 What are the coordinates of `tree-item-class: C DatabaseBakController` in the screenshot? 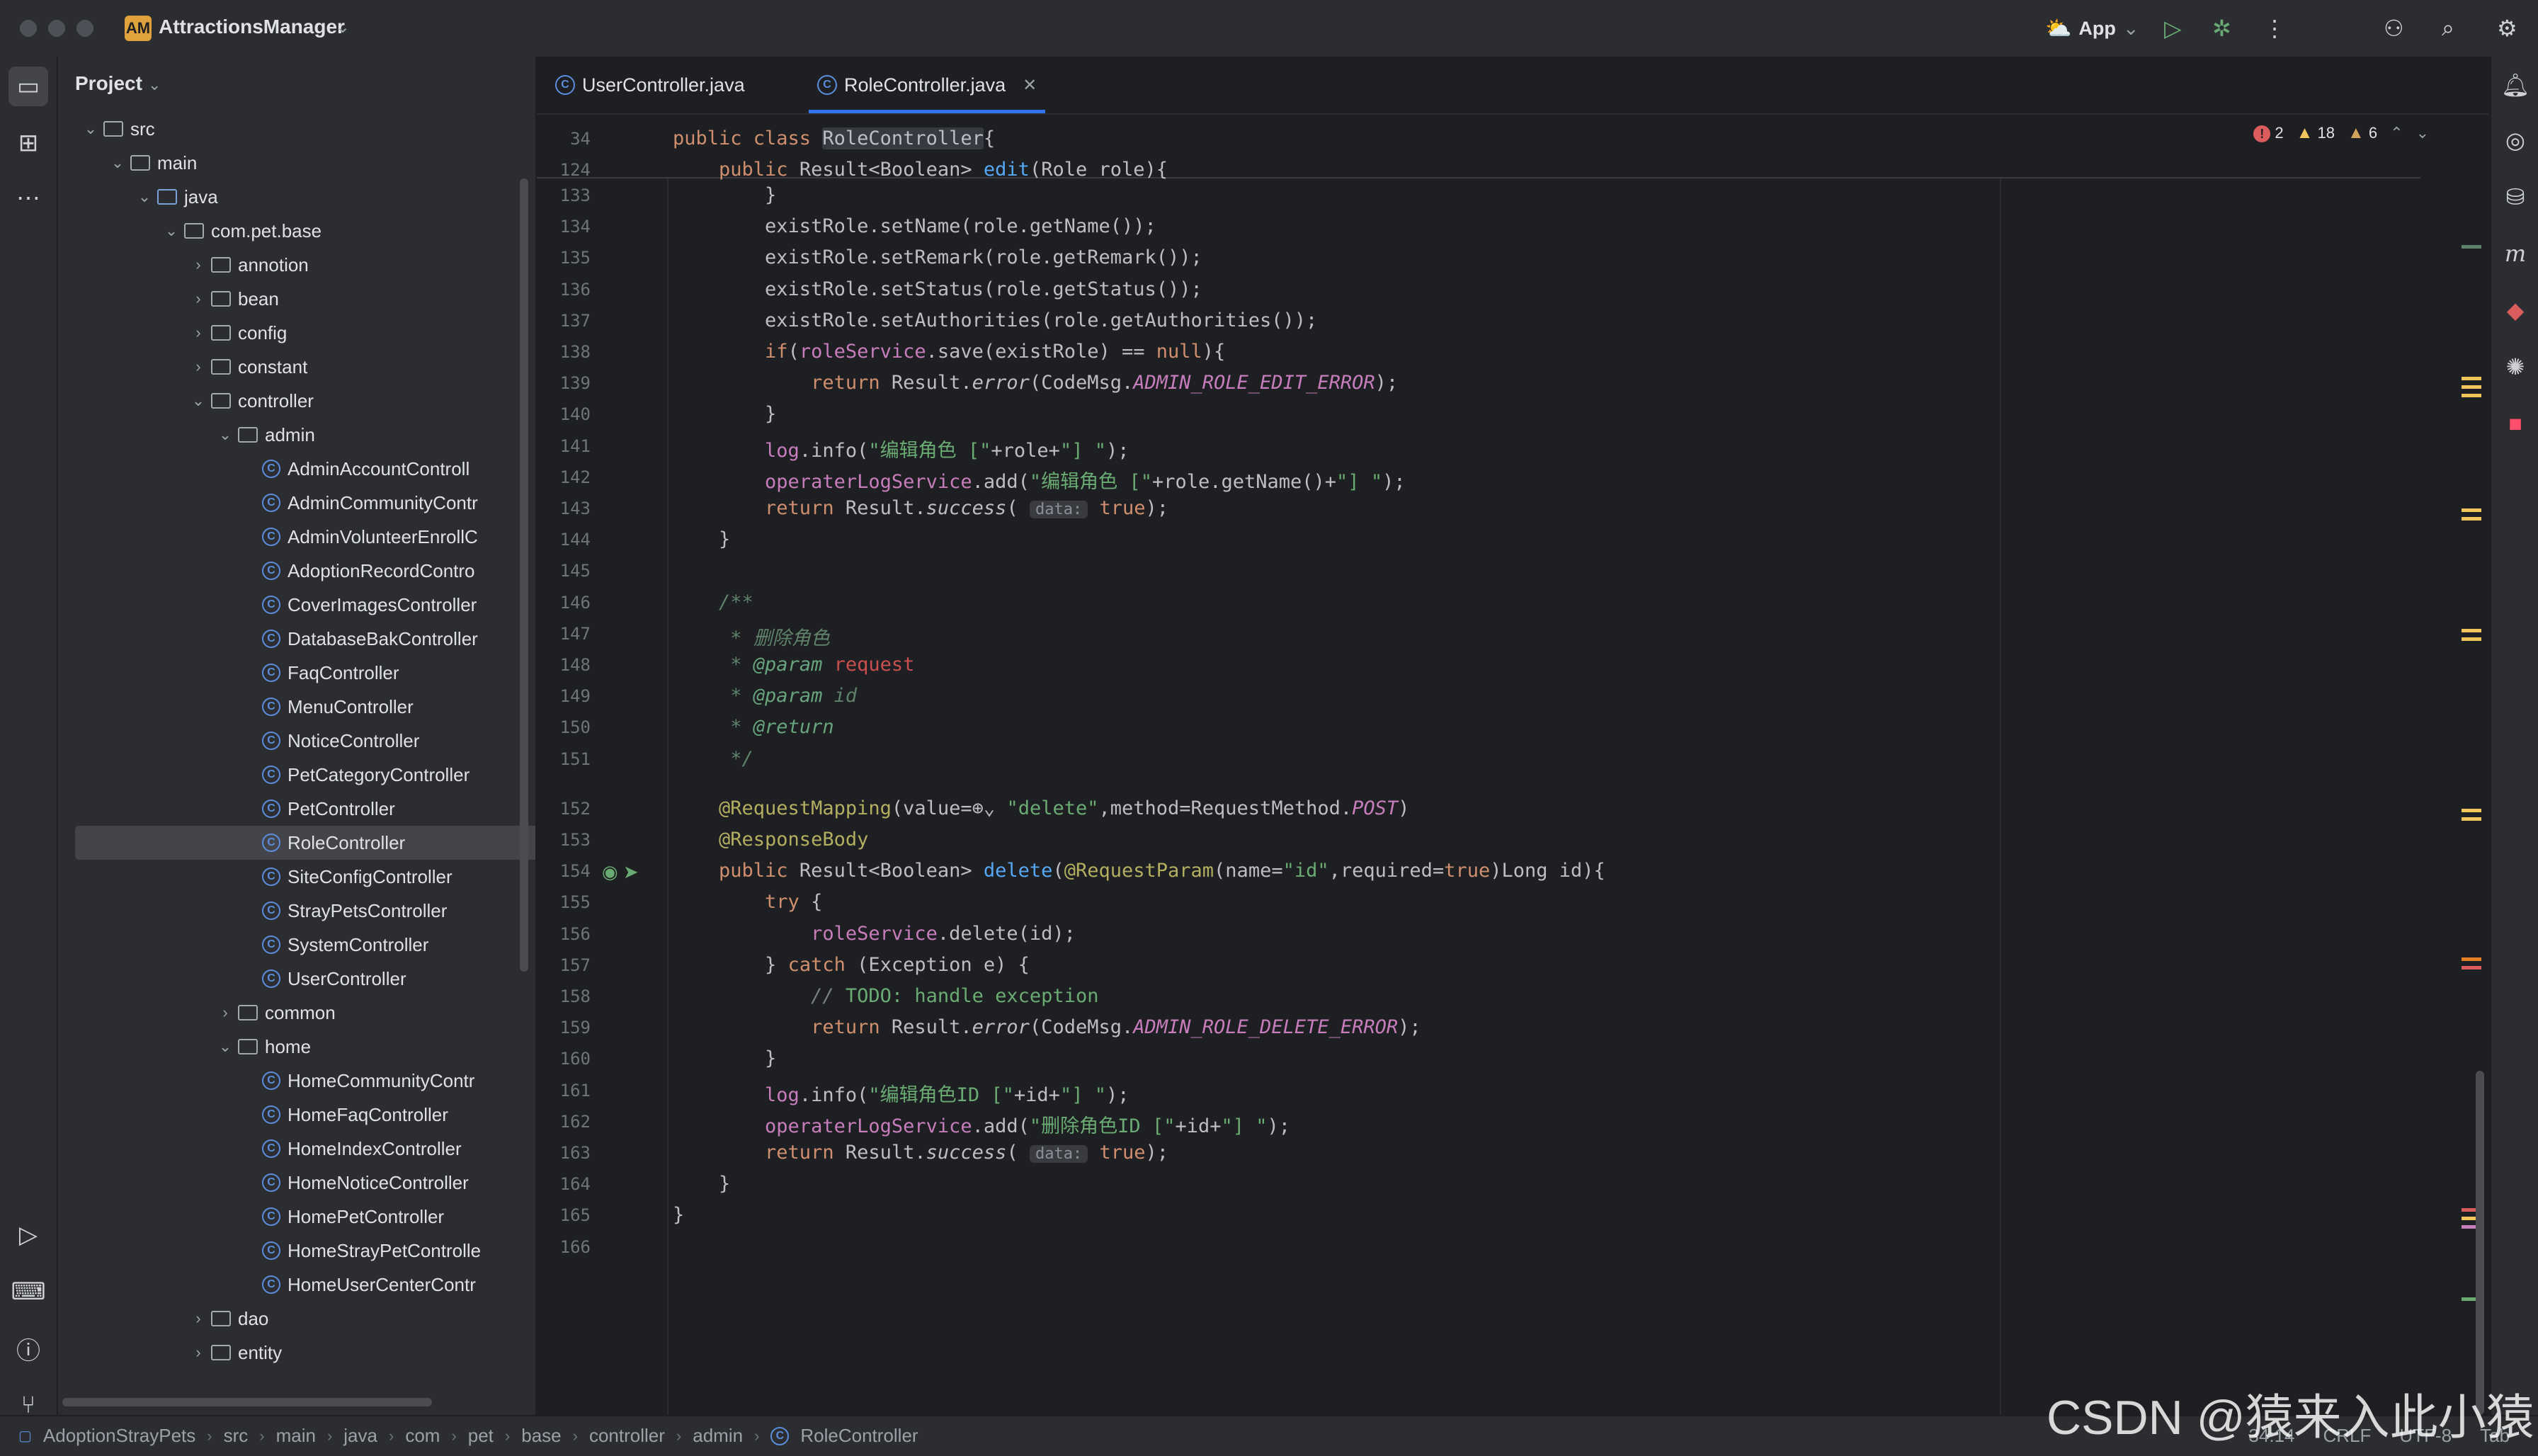 It's located at (296, 639).